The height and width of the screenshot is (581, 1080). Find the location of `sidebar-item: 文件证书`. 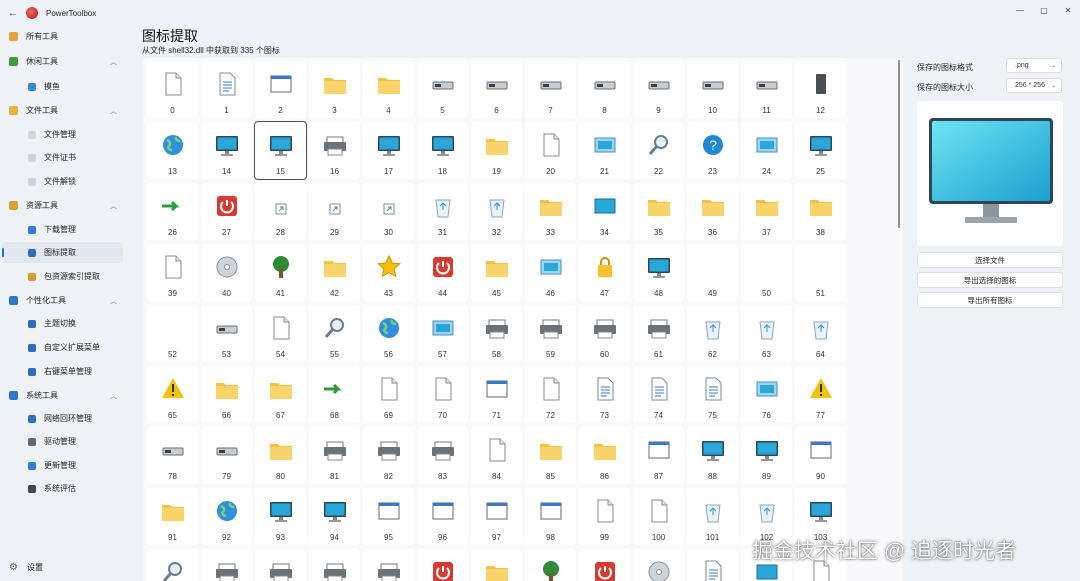

sidebar-item: 文件证书 is located at coordinates (62, 157).